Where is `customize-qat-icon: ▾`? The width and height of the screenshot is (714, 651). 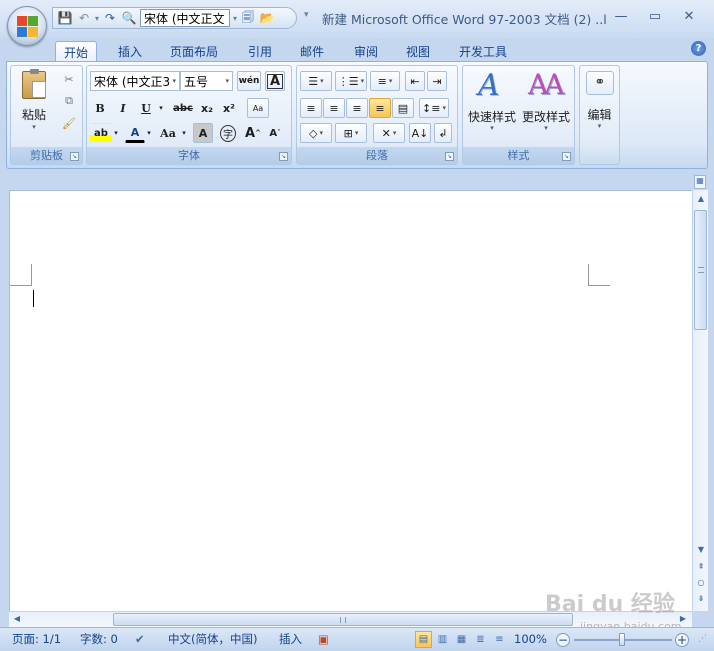 customize-qat-icon: ▾ is located at coordinates (306, 15).